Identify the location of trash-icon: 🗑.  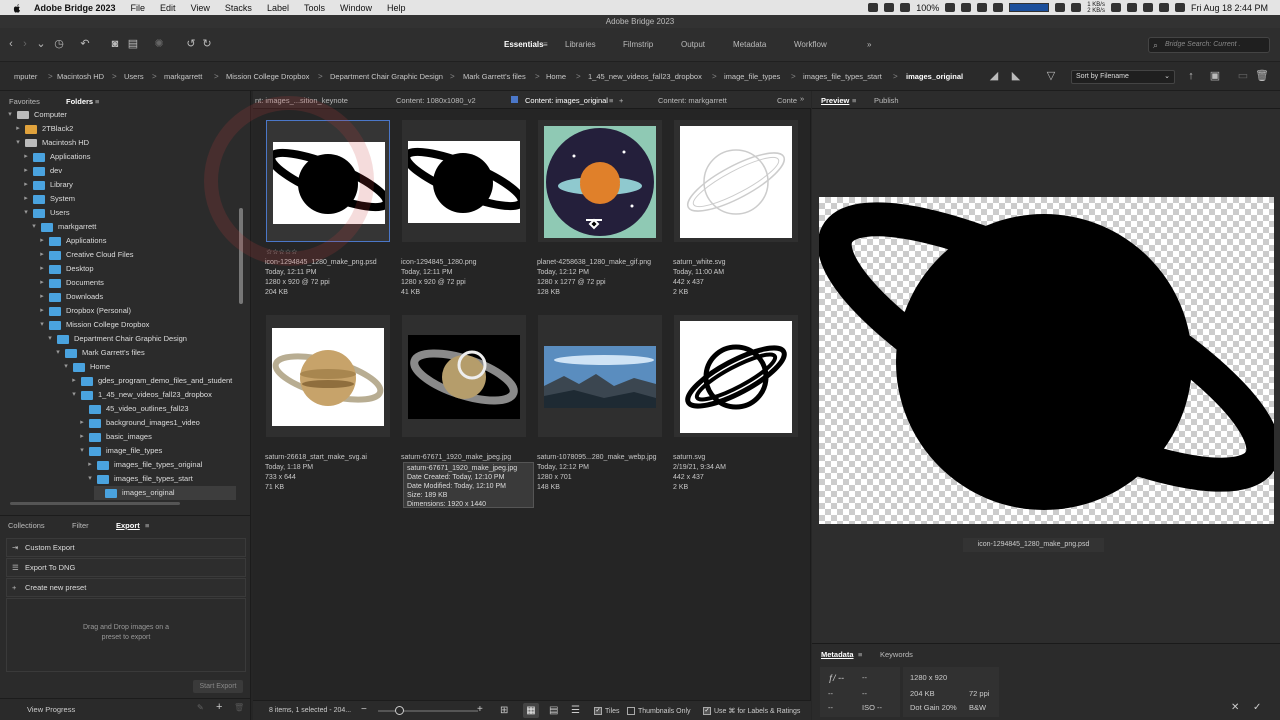
(1262, 76).